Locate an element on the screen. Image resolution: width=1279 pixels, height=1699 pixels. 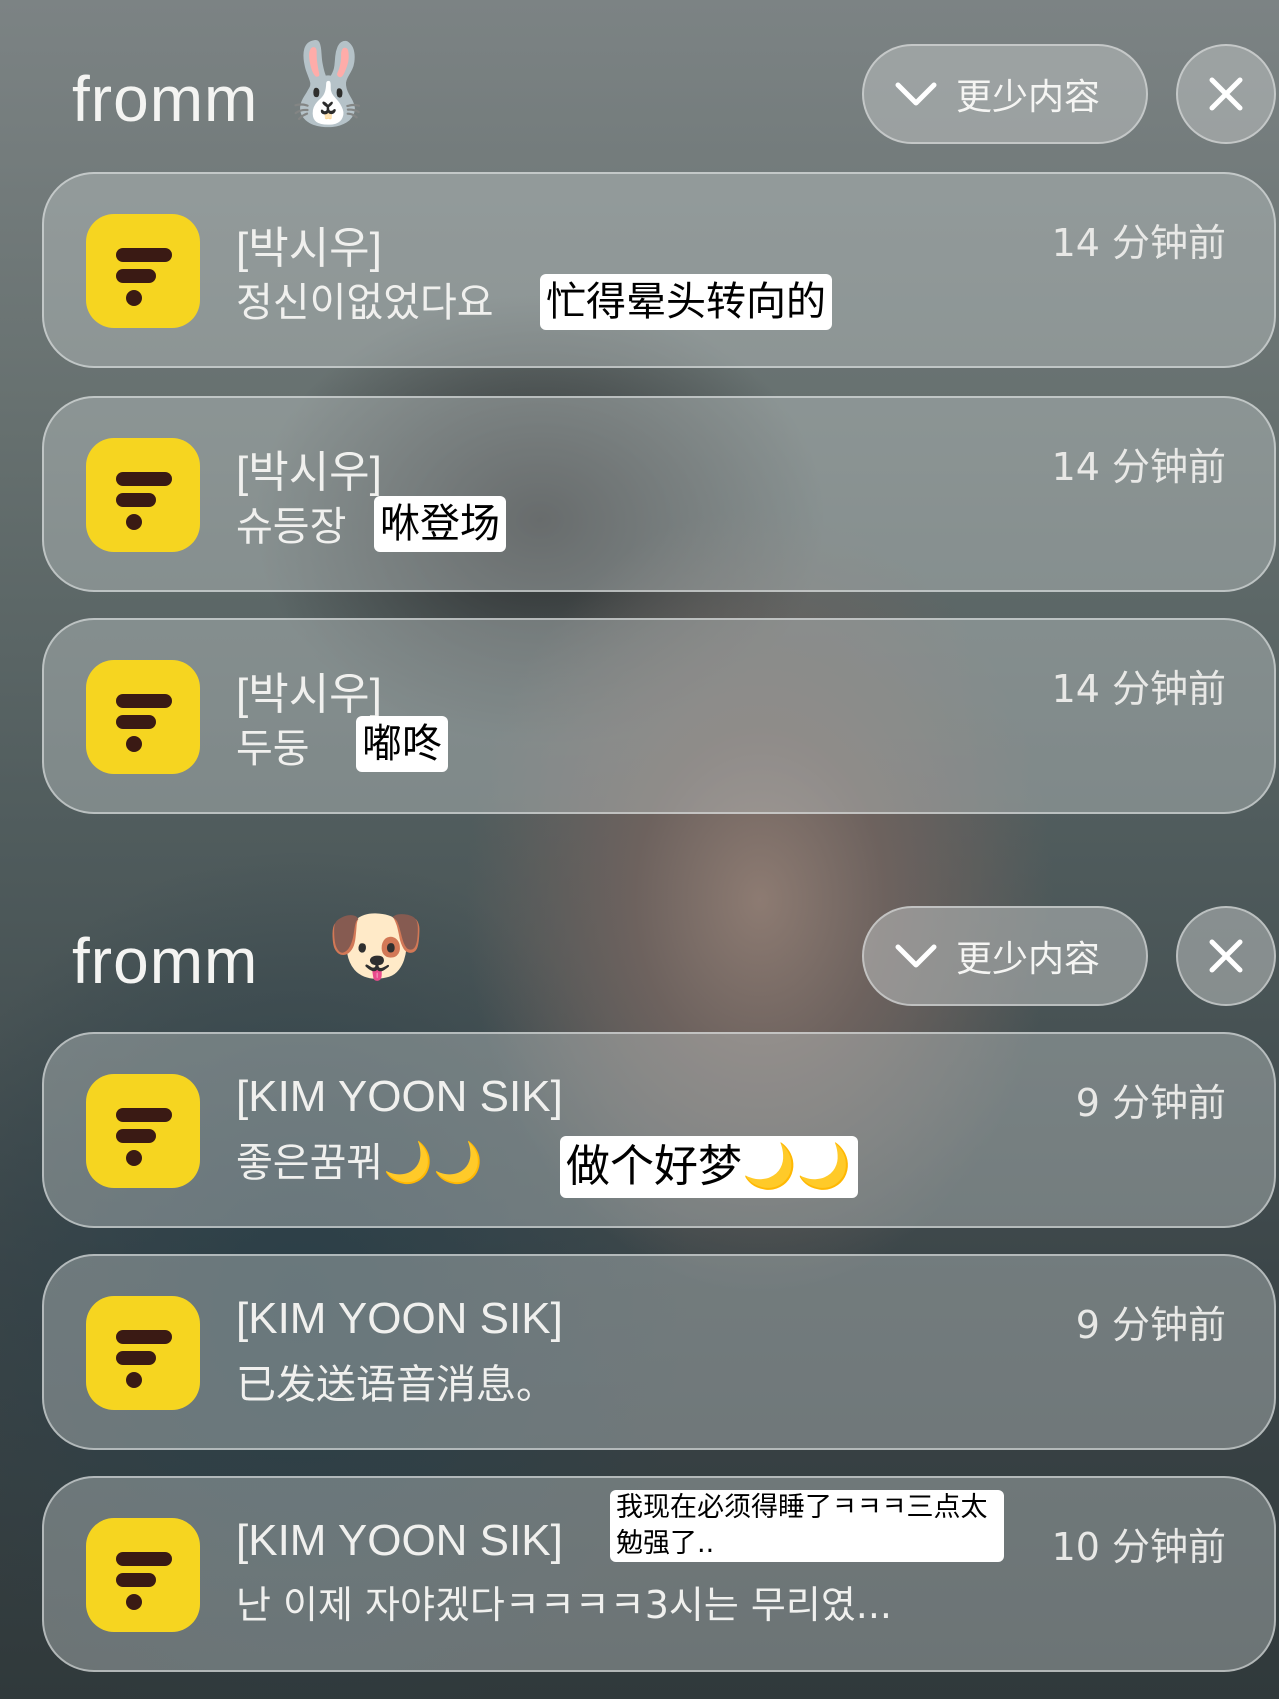
translation-caption: 咻登场 is located at coordinates (440, 524).